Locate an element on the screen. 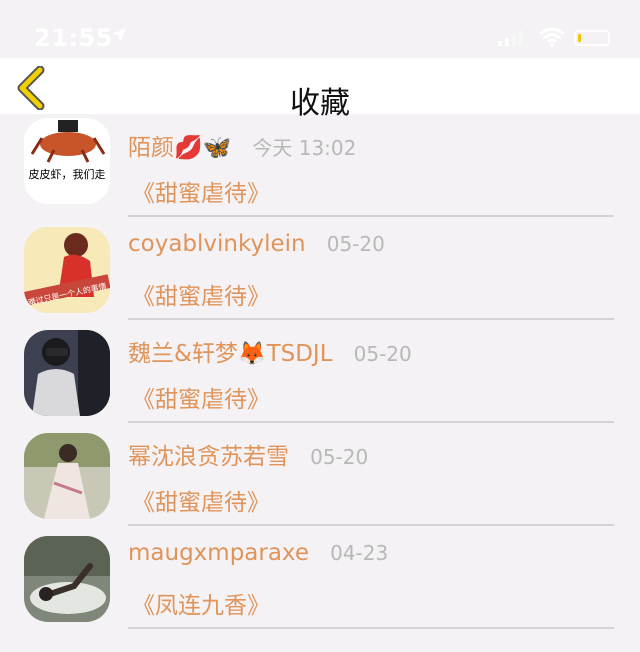 The image size is (640, 652). user-name: coyablvinkylein is located at coordinates (217, 244).